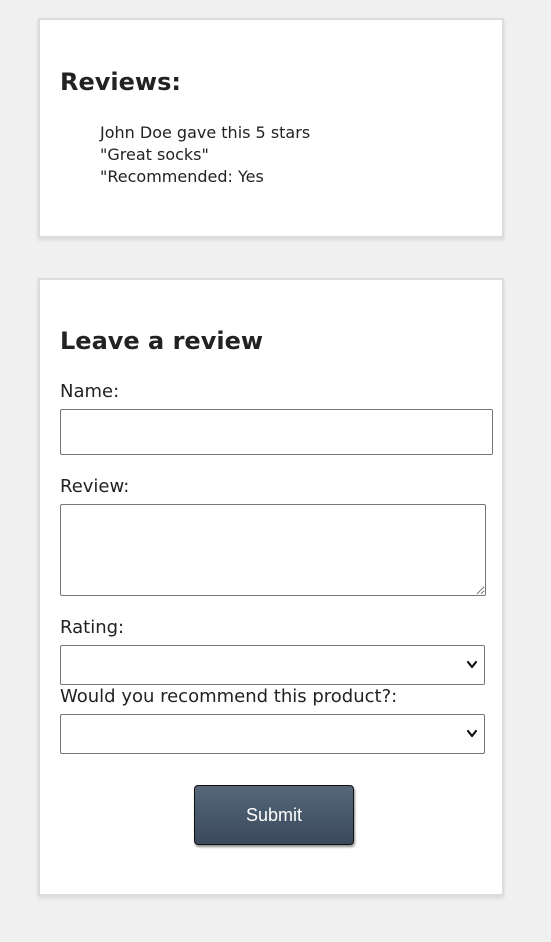  What do you see at coordinates (182, 176) in the screenshot?
I see `review-recommended: "Recommended: Yes` at bounding box center [182, 176].